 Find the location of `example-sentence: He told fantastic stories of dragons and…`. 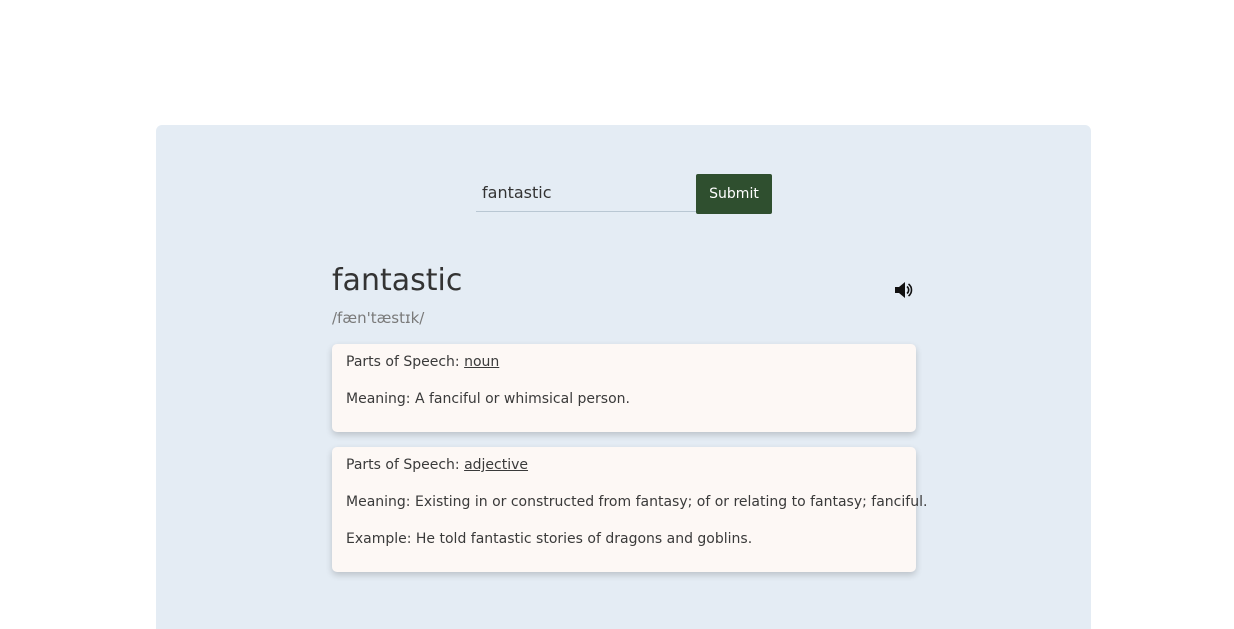

example-sentence: He told fantastic stories of dragons and… is located at coordinates (584, 539).